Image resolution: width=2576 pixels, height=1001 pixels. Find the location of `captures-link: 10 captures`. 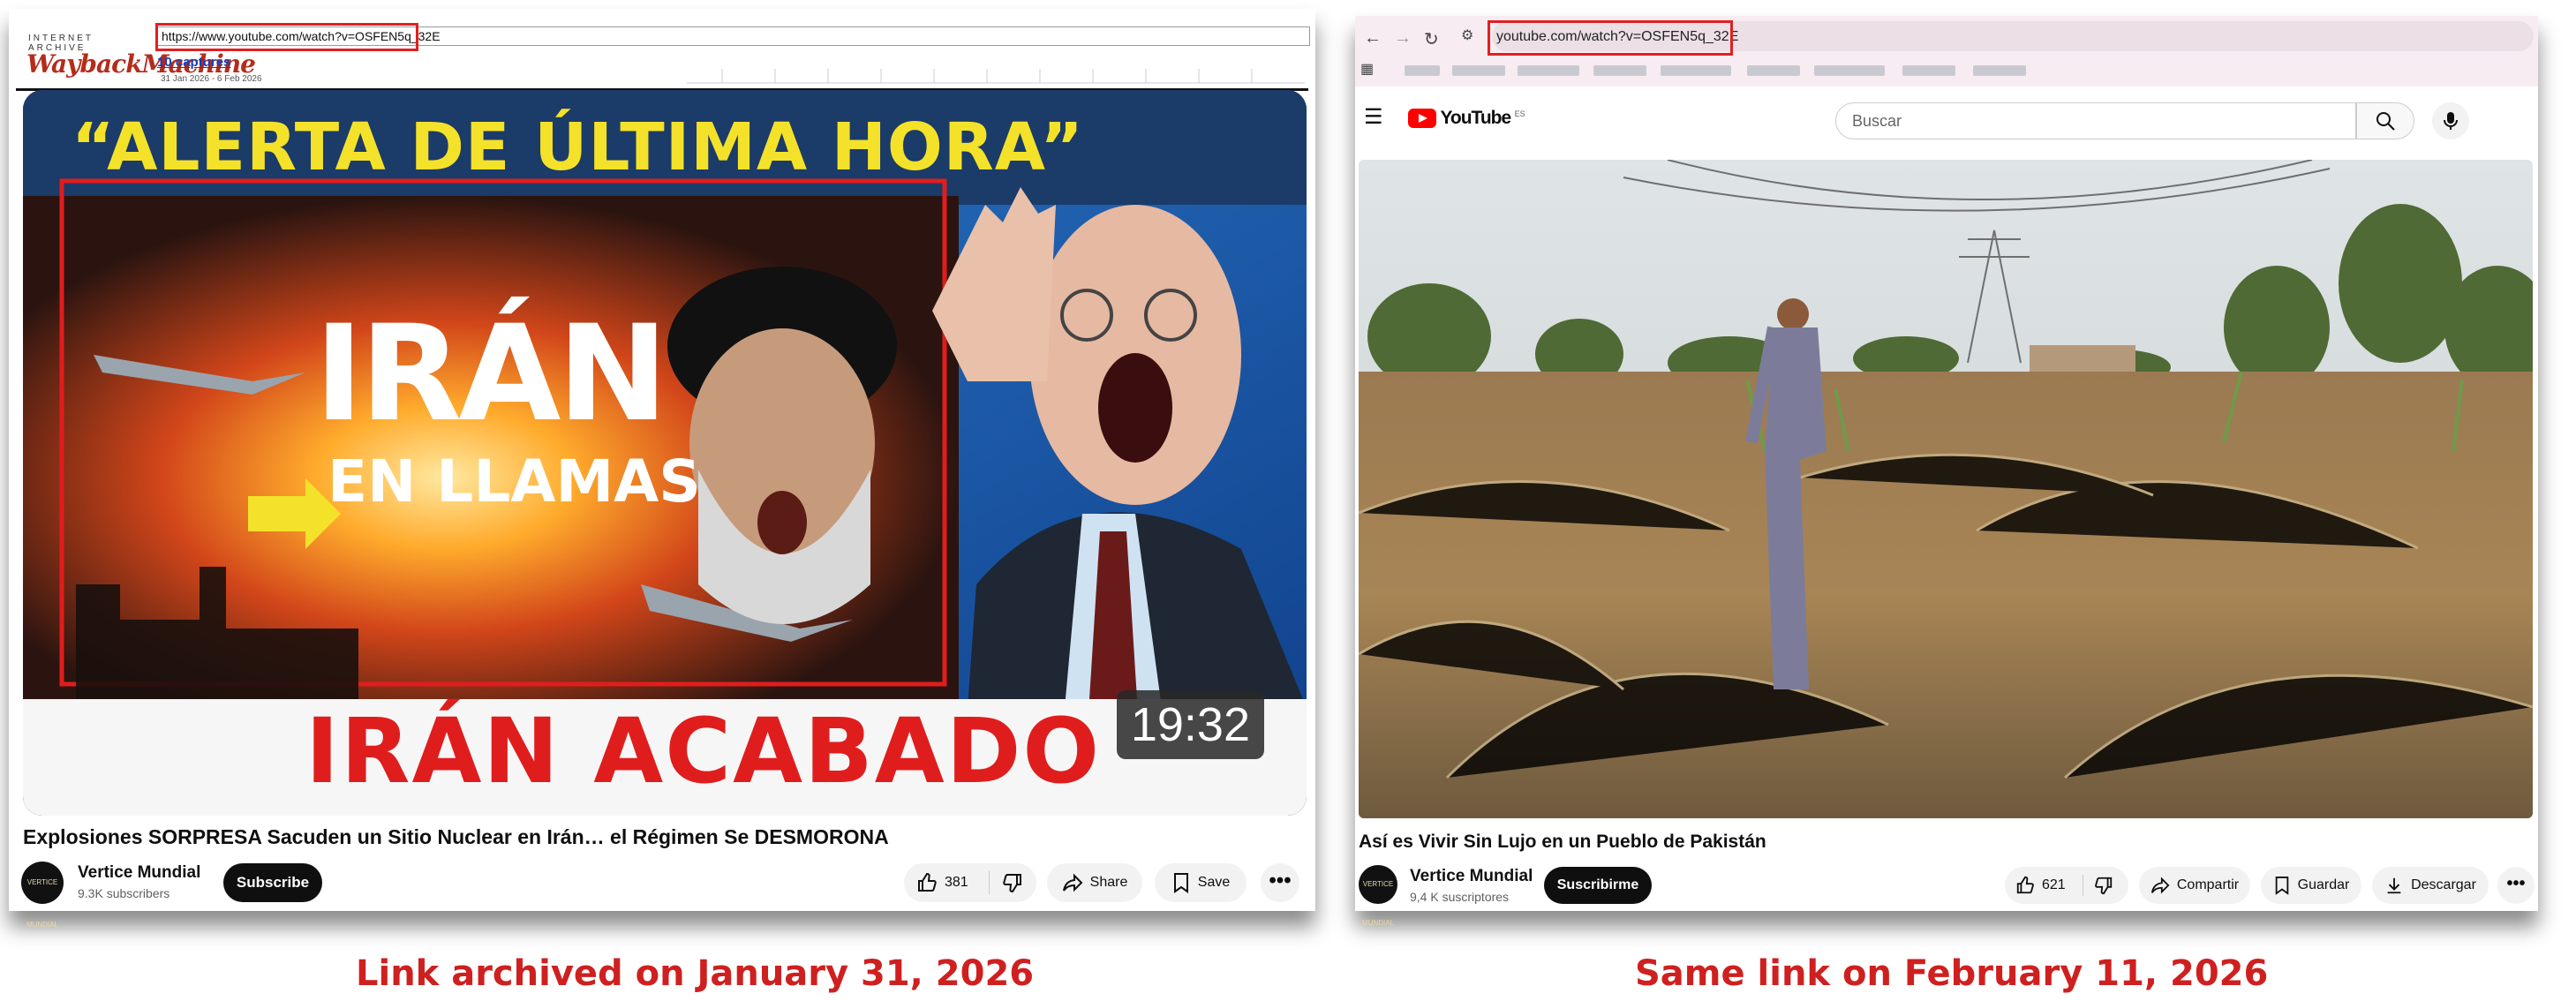

captures-link: 10 captures is located at coordinates (194, 63).